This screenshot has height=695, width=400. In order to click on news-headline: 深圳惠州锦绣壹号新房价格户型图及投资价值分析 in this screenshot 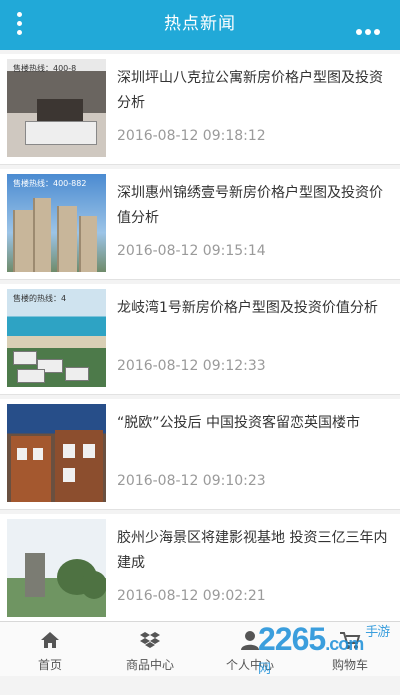, I will do `click(253, 206)`.